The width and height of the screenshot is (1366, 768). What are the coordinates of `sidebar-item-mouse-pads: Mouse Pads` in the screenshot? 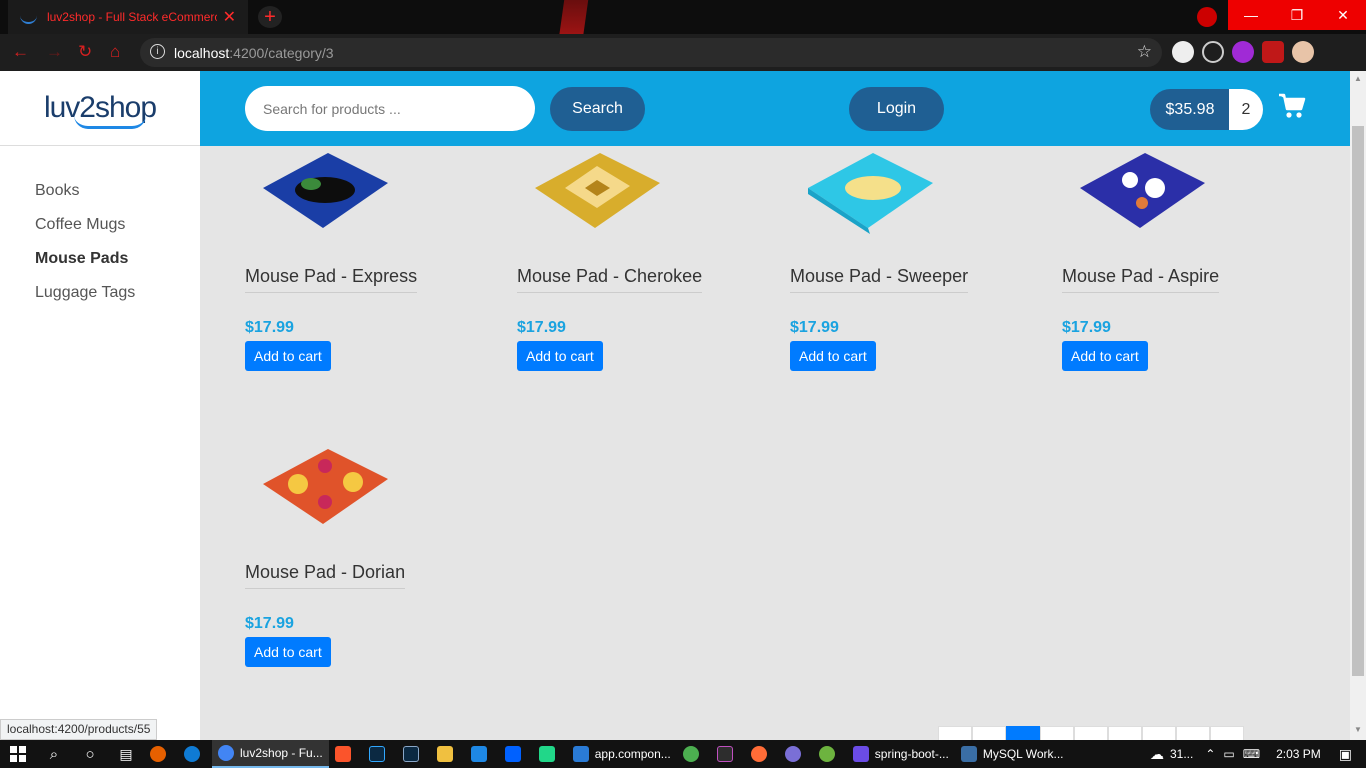 It's located at (117, 259).